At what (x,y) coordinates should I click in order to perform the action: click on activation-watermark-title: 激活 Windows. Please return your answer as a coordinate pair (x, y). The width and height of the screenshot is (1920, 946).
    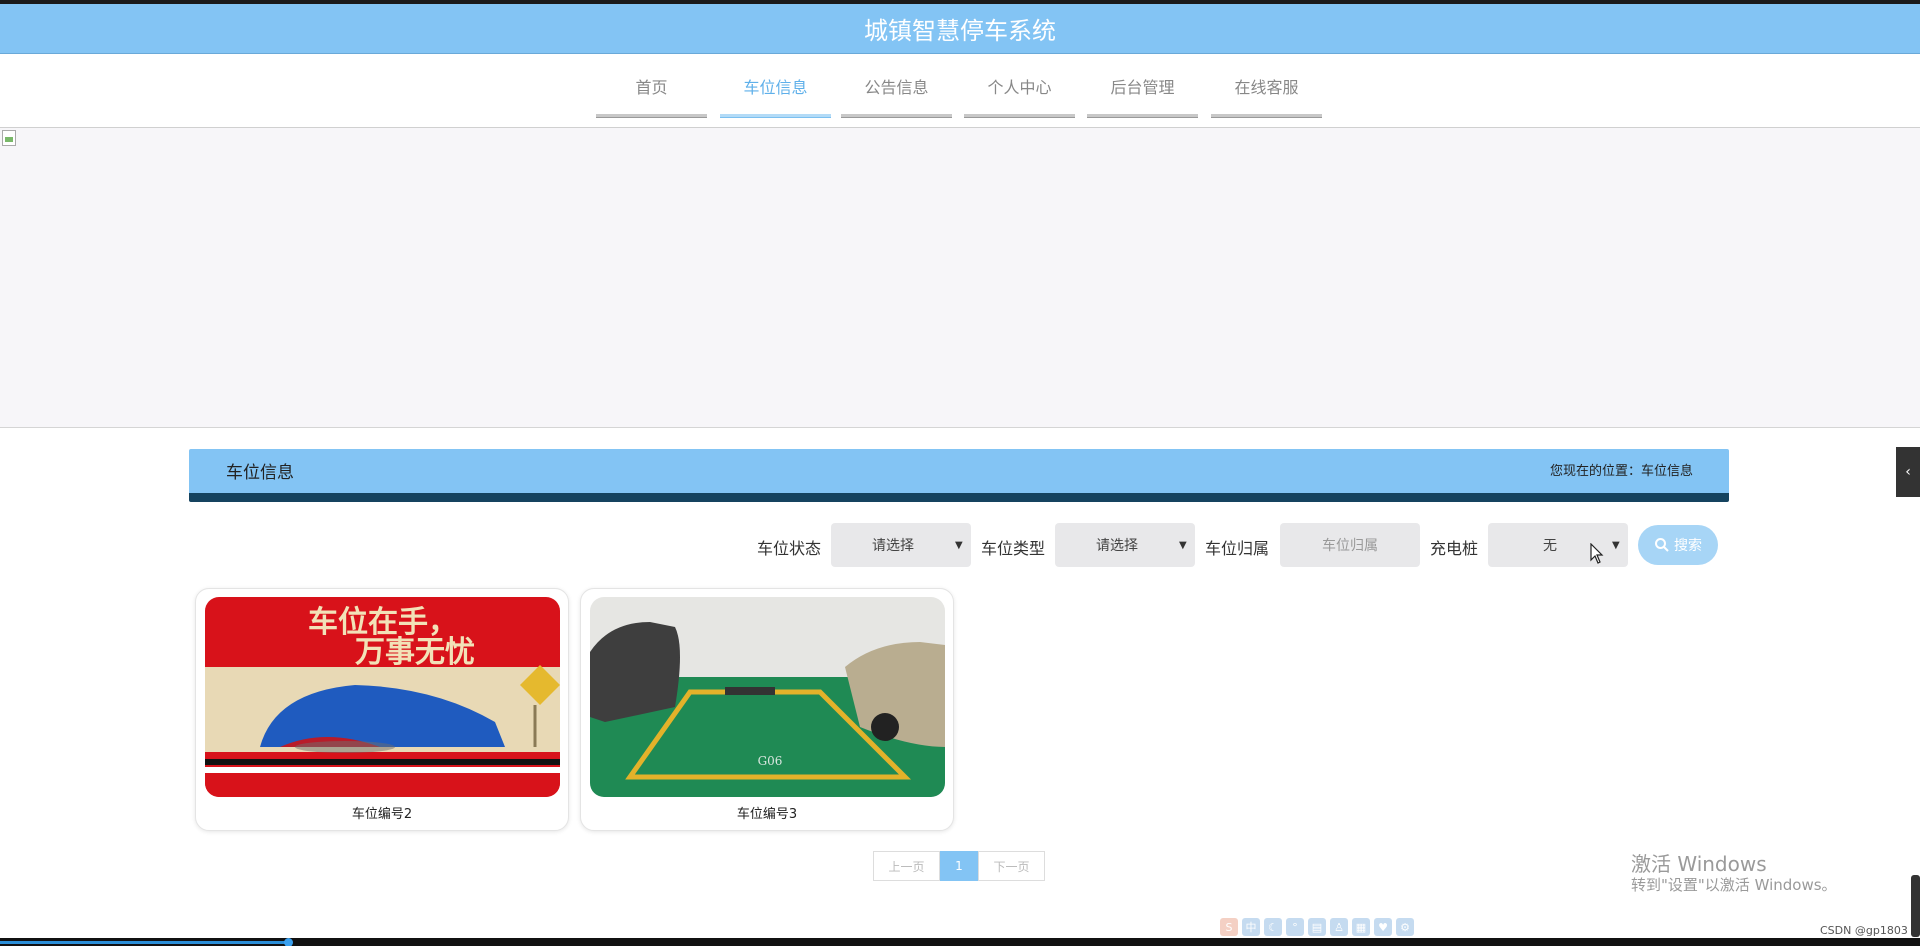
    Looking at the image, I should click on (1699, 864).